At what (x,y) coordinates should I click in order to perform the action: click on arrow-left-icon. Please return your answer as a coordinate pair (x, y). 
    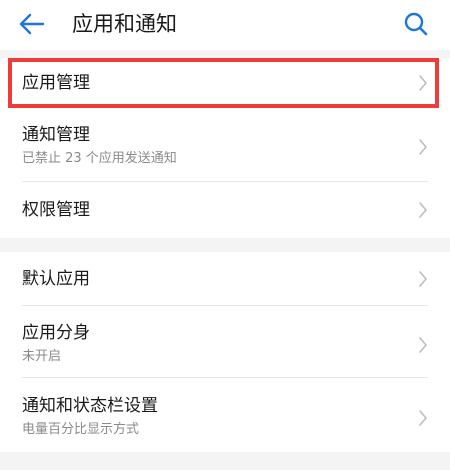
    Looking at the image, I should click on (32, 24).